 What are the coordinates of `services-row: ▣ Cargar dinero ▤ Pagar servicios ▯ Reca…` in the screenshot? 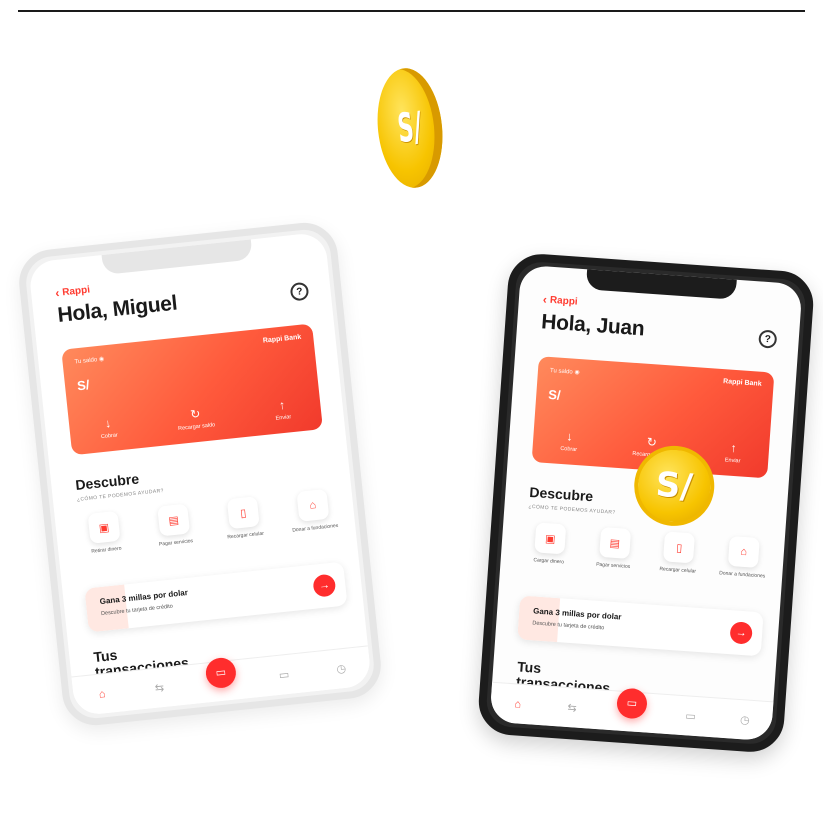 It's located at (647, 550).